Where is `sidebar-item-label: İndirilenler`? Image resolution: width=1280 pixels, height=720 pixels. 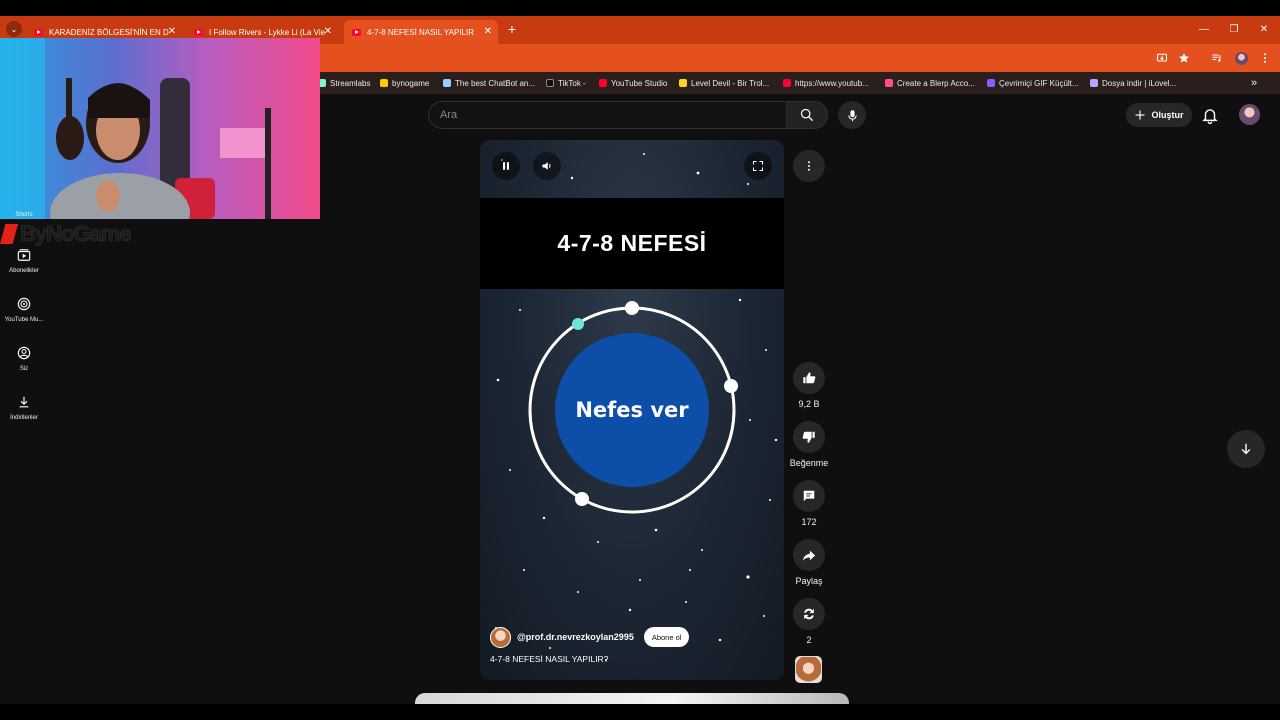 sidebar-item-label: İndirilenler is located at coordinates (24, 418).